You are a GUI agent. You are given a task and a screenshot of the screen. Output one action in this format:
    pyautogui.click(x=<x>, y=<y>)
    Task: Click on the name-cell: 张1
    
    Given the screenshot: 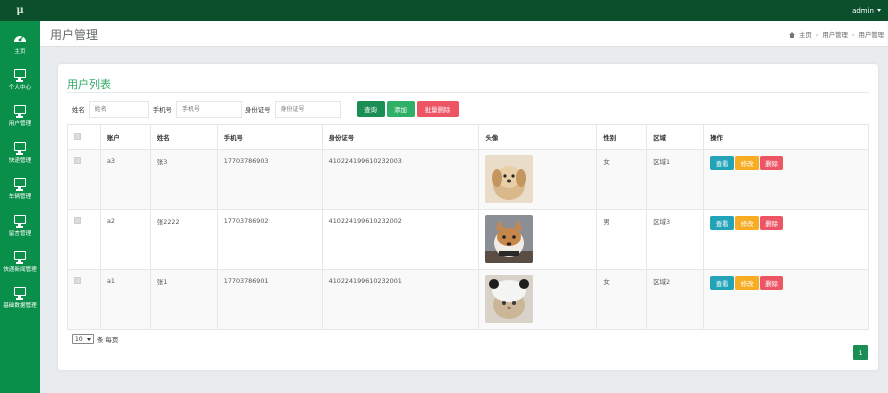 What is the action you would take?
    pyautogui.click(x=183, y=299)
    